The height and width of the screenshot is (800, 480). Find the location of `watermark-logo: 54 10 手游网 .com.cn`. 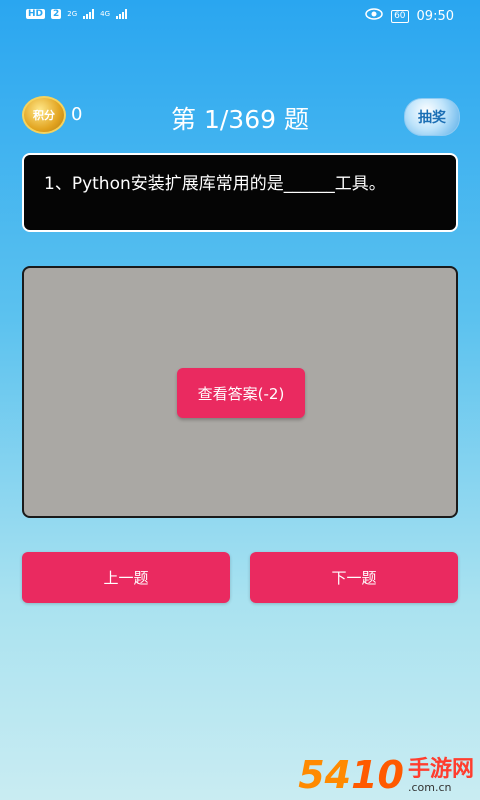

watermark-logo: 54 10 手游网 .com.cn is located at coordinates (386, 775).